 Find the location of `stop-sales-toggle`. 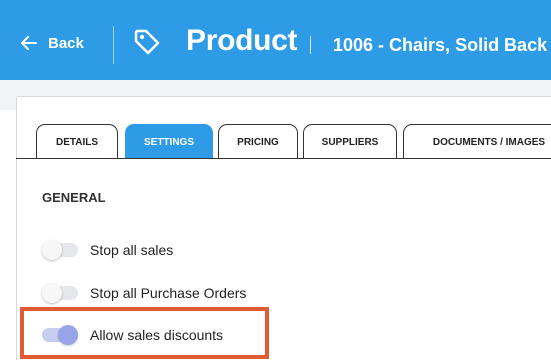

stop-sales-toggle is located at coordinates (60, 250).